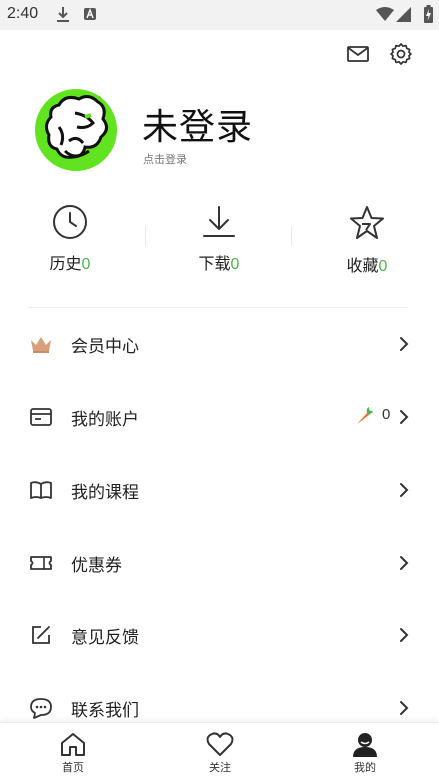 The image size is (439, 781). What do you see at coordinates (86, 264) in the screenshot?
I see `stat-history-count: 0` at bounding box center [86, 264].